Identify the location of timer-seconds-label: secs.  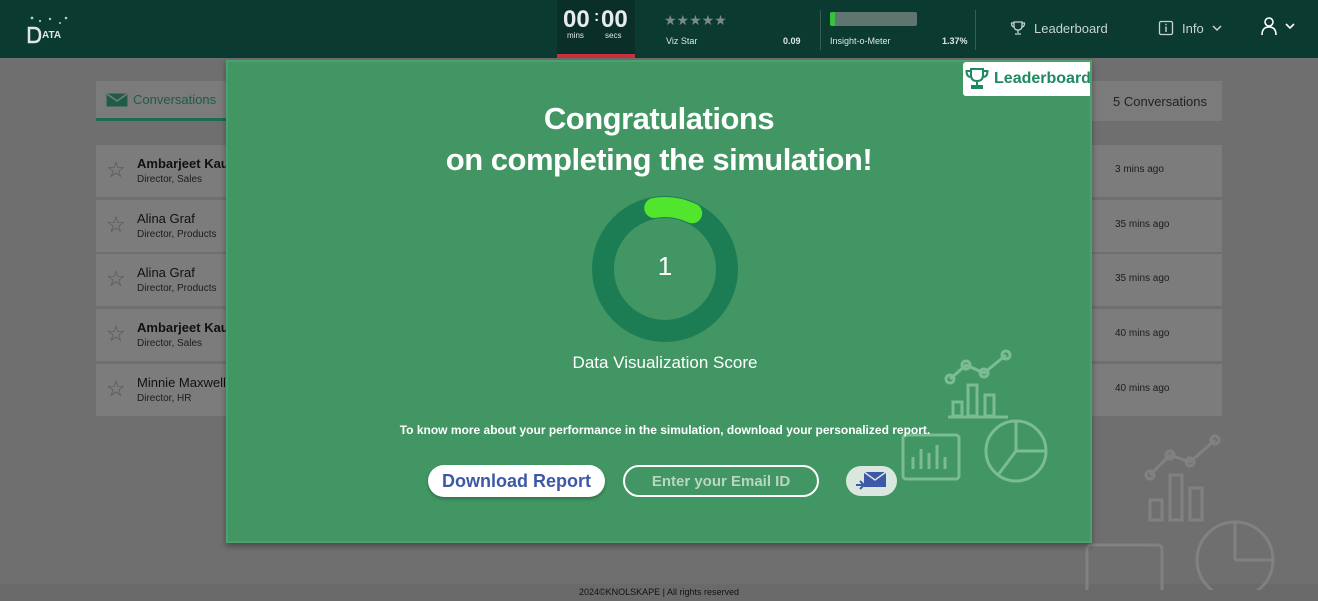
(613, 35).